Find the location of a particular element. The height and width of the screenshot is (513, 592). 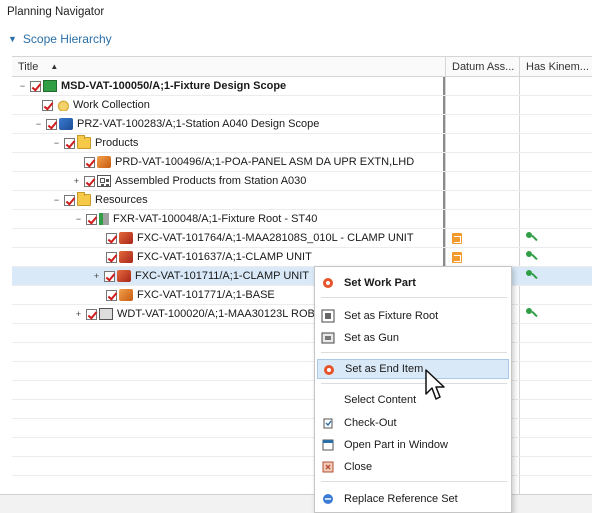

menu-item-set-as-gun: Set as Gun is located at coordinates (413, 338).